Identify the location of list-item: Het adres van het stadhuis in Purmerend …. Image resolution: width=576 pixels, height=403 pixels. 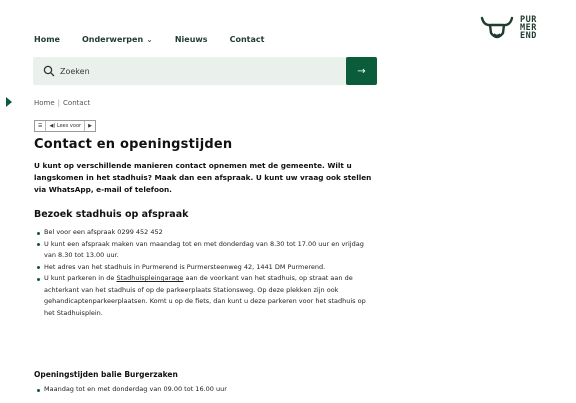
(204, 268).